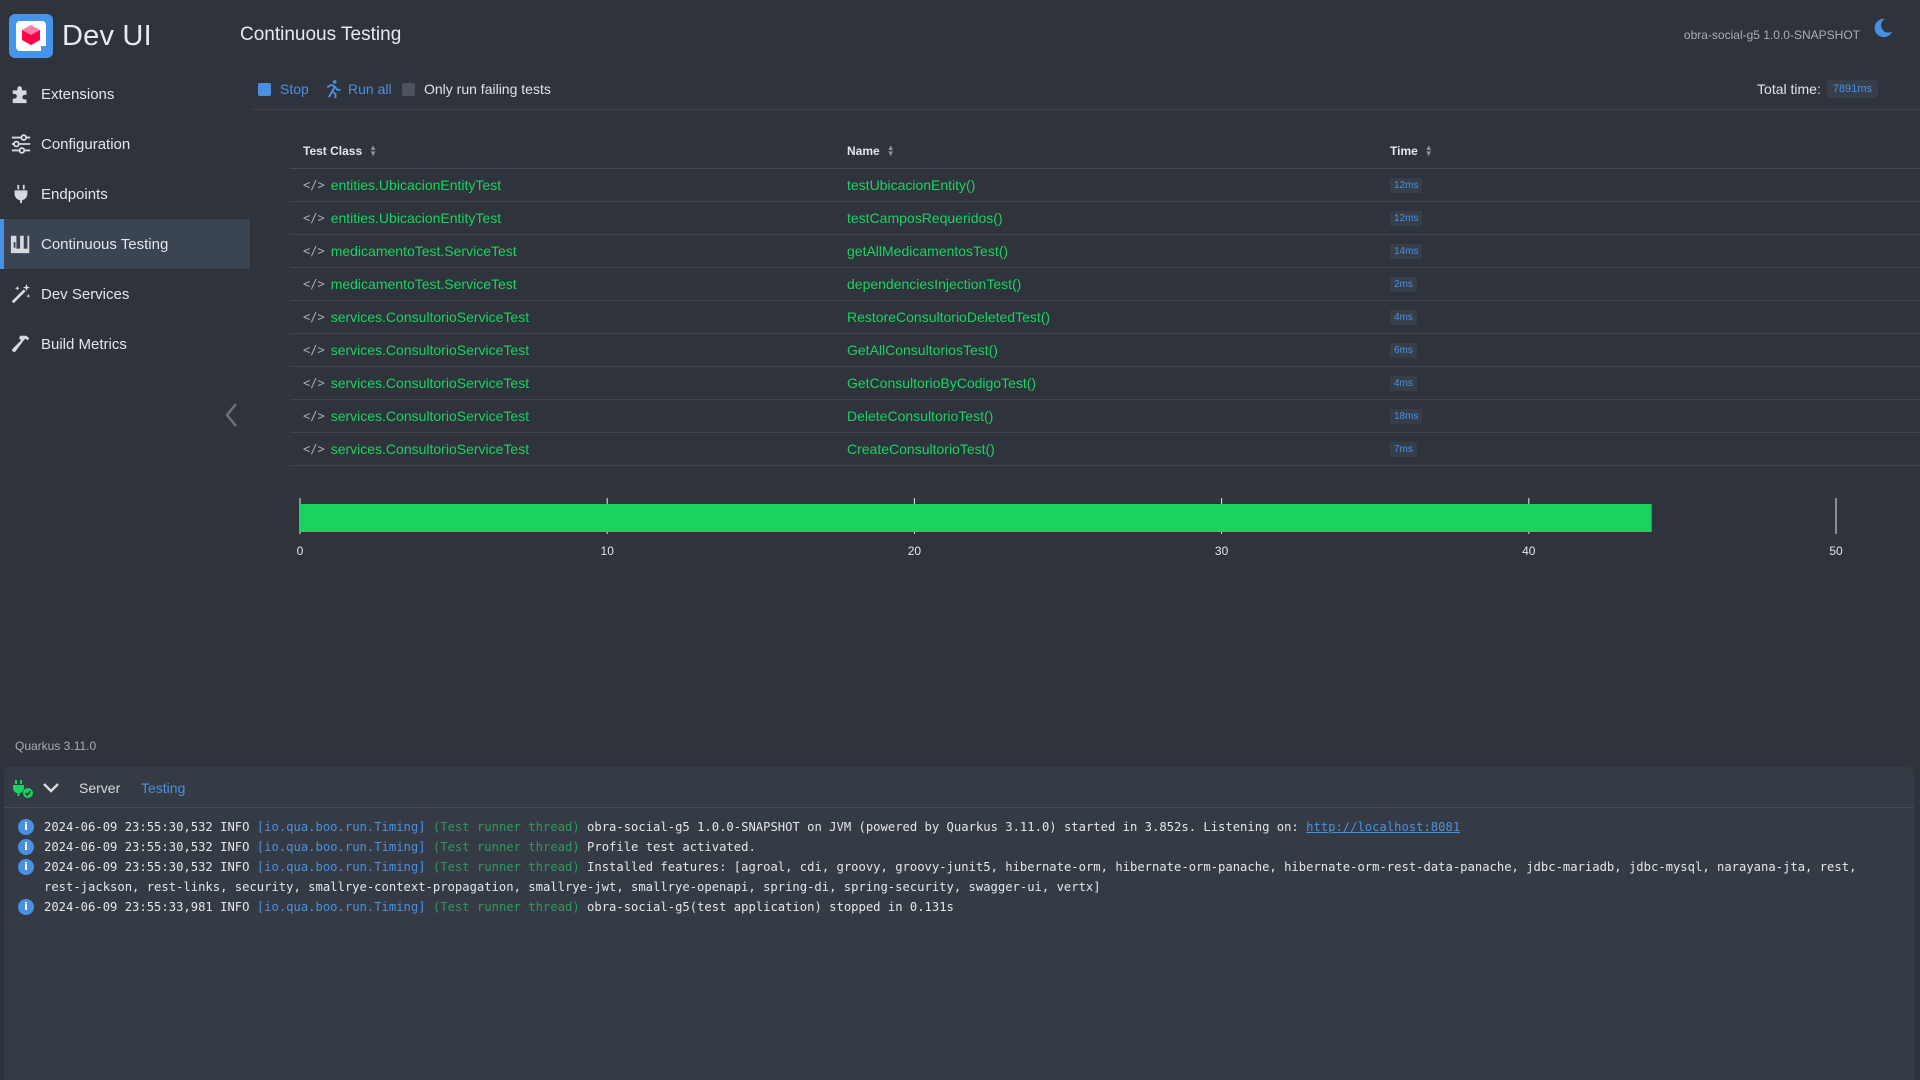  Describe the element at coordinates (1883, 28) in the screenshot. I see `moon-icon` at that location.